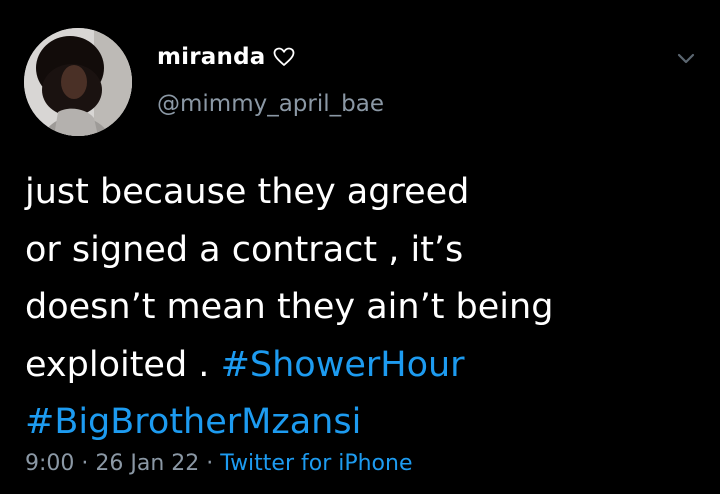 The width and height of the screenshot is (720, 494). I want to click on user-handle: @mimmy_april_bae, so click(270, 104).